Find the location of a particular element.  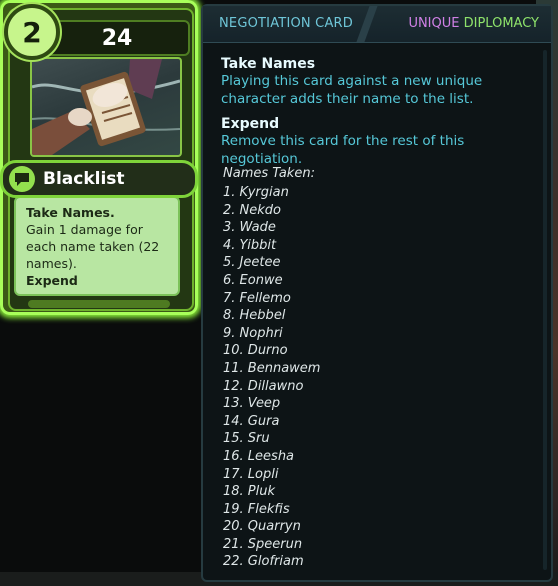

name-entry: 21. Speerun is located at coordinates (263, 544).